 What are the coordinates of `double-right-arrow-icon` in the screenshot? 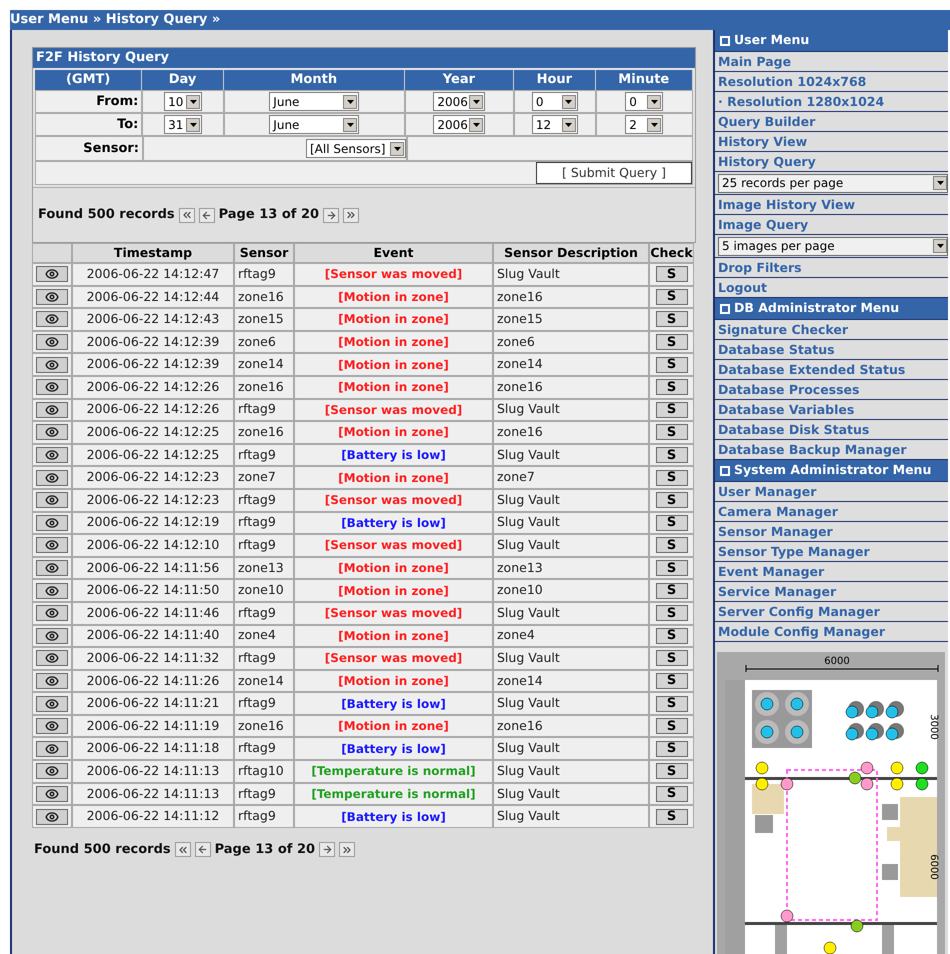 It's located at (351, 215).